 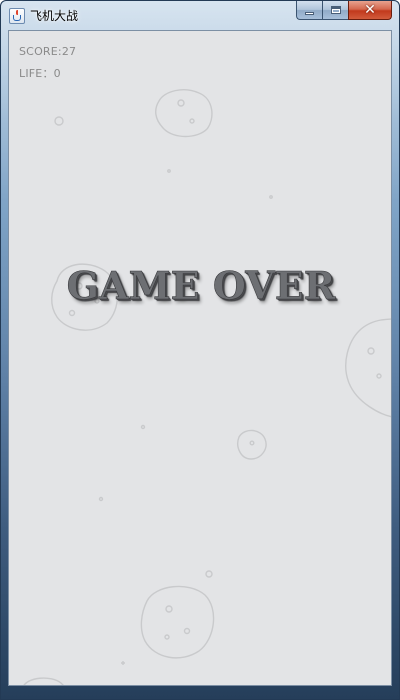 I want to click on maximize-icon, so click(x=335, y=10).